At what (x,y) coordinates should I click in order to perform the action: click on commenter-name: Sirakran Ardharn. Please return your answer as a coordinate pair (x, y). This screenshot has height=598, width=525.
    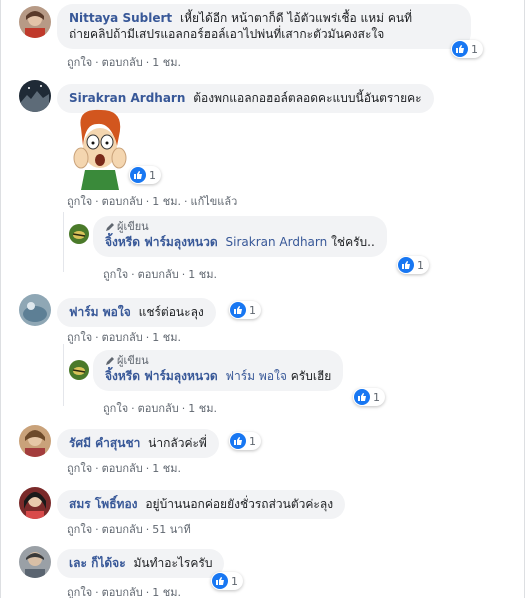
    Looking at the image, I should click on (127, 98).